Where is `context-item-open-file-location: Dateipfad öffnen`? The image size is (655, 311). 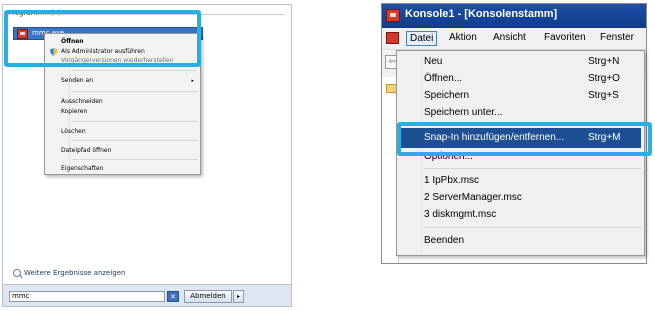 context-item-open-file-location: Dateipfad öffnen is located at coordinates (86, 150).